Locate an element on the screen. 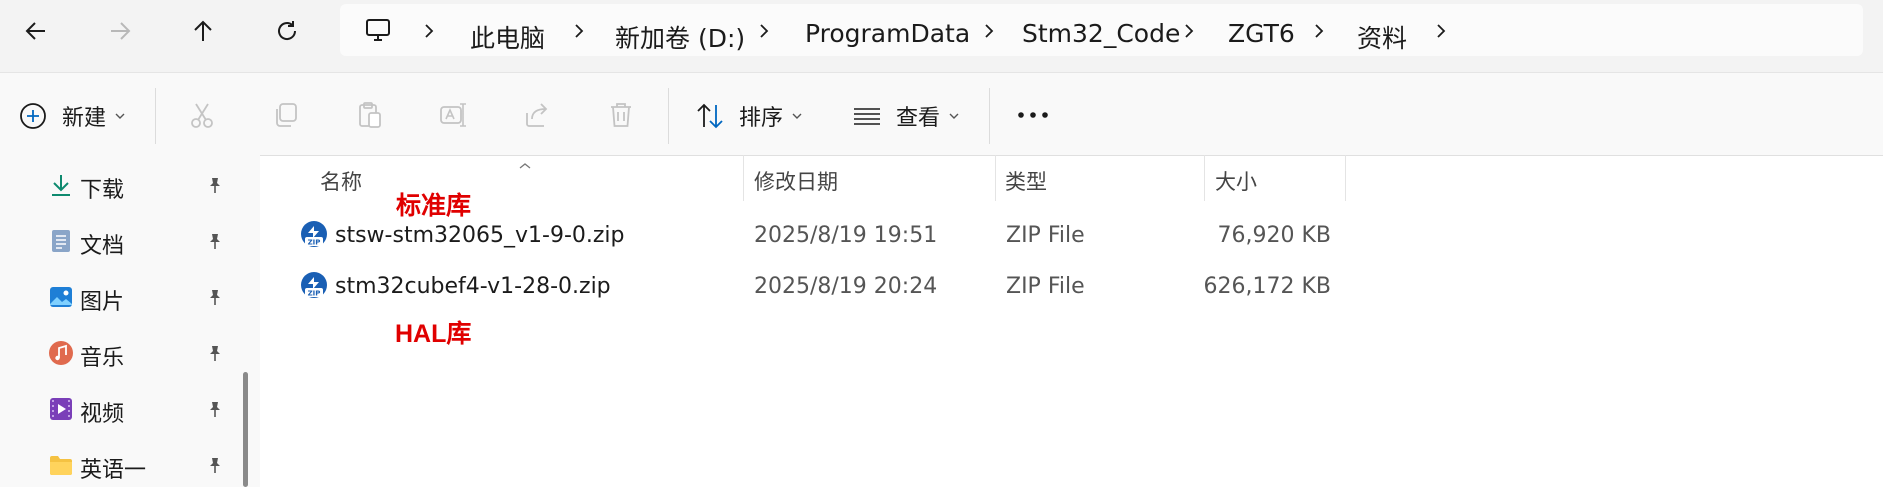  cut-button is located at coordinates (202, 115).